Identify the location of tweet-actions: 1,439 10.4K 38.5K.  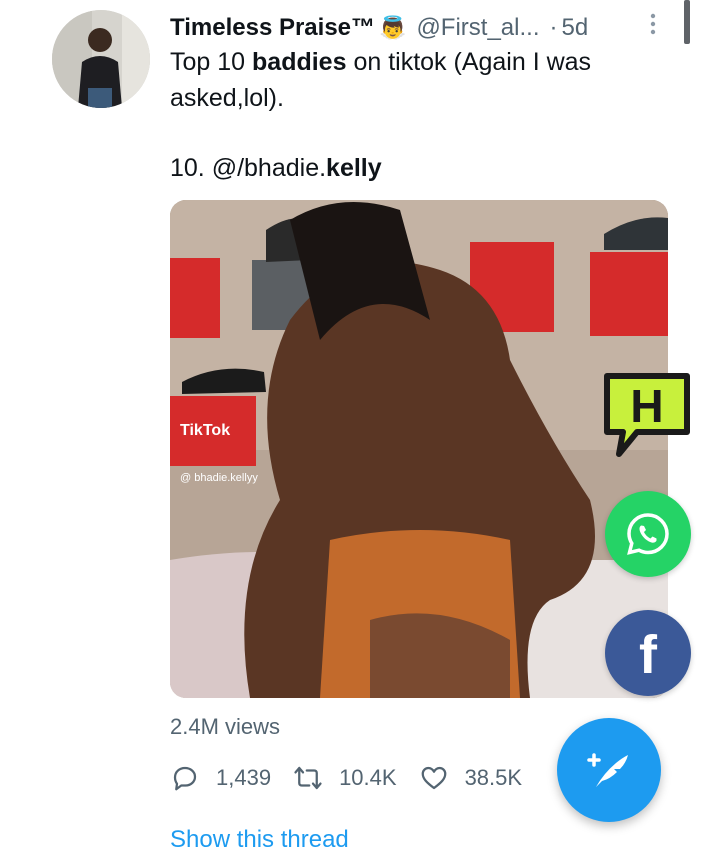
(346, 778).